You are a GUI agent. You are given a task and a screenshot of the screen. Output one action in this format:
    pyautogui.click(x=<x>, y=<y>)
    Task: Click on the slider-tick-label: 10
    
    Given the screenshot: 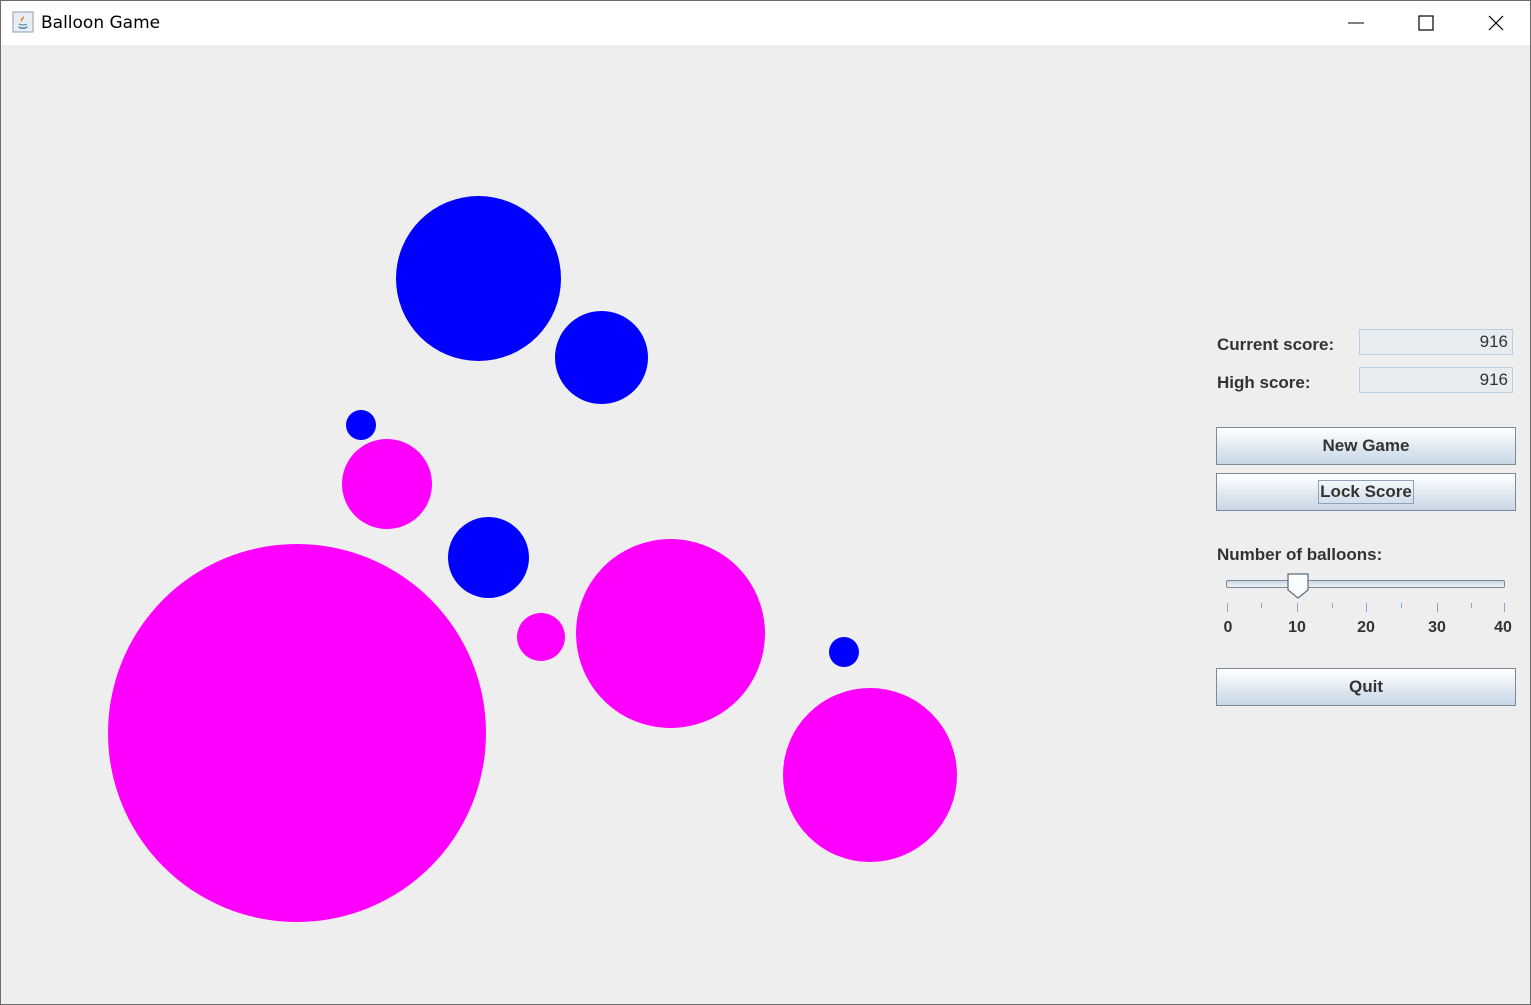 What is the action you would take?
    pyautogui.click(x=1297, y=627)
    